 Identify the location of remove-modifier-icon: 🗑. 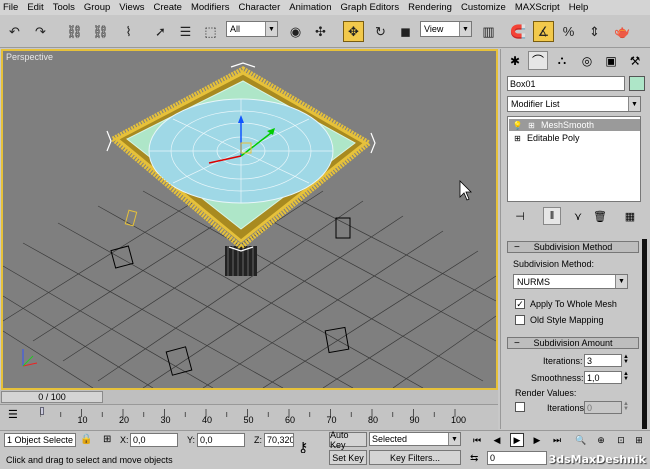
(600, 216).